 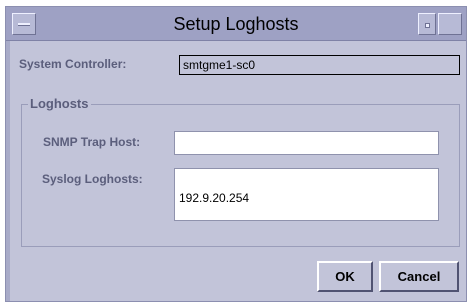 I want to click on cancel-button: Cancel, so click(x=419, y=276).